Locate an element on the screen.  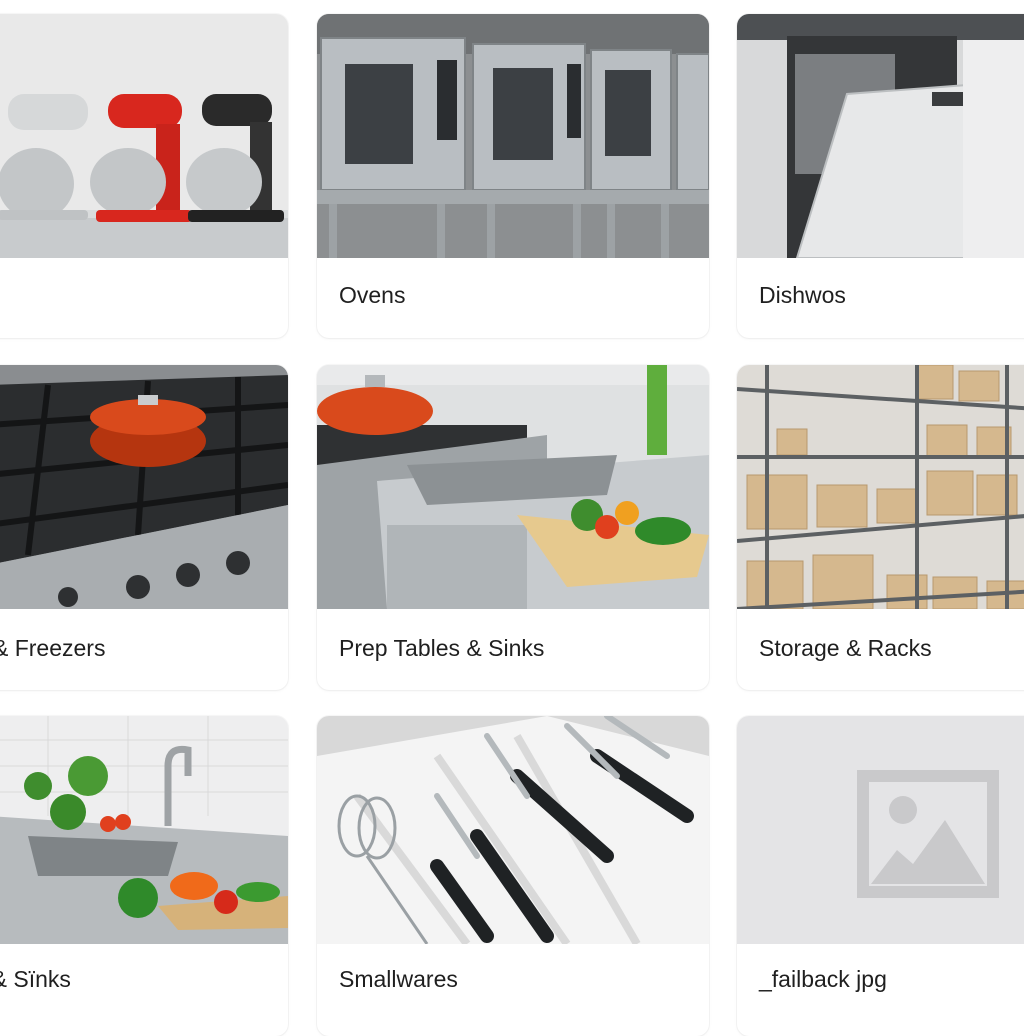
category-card-storage: Storage & Racks is located at coordinates (880, 527).